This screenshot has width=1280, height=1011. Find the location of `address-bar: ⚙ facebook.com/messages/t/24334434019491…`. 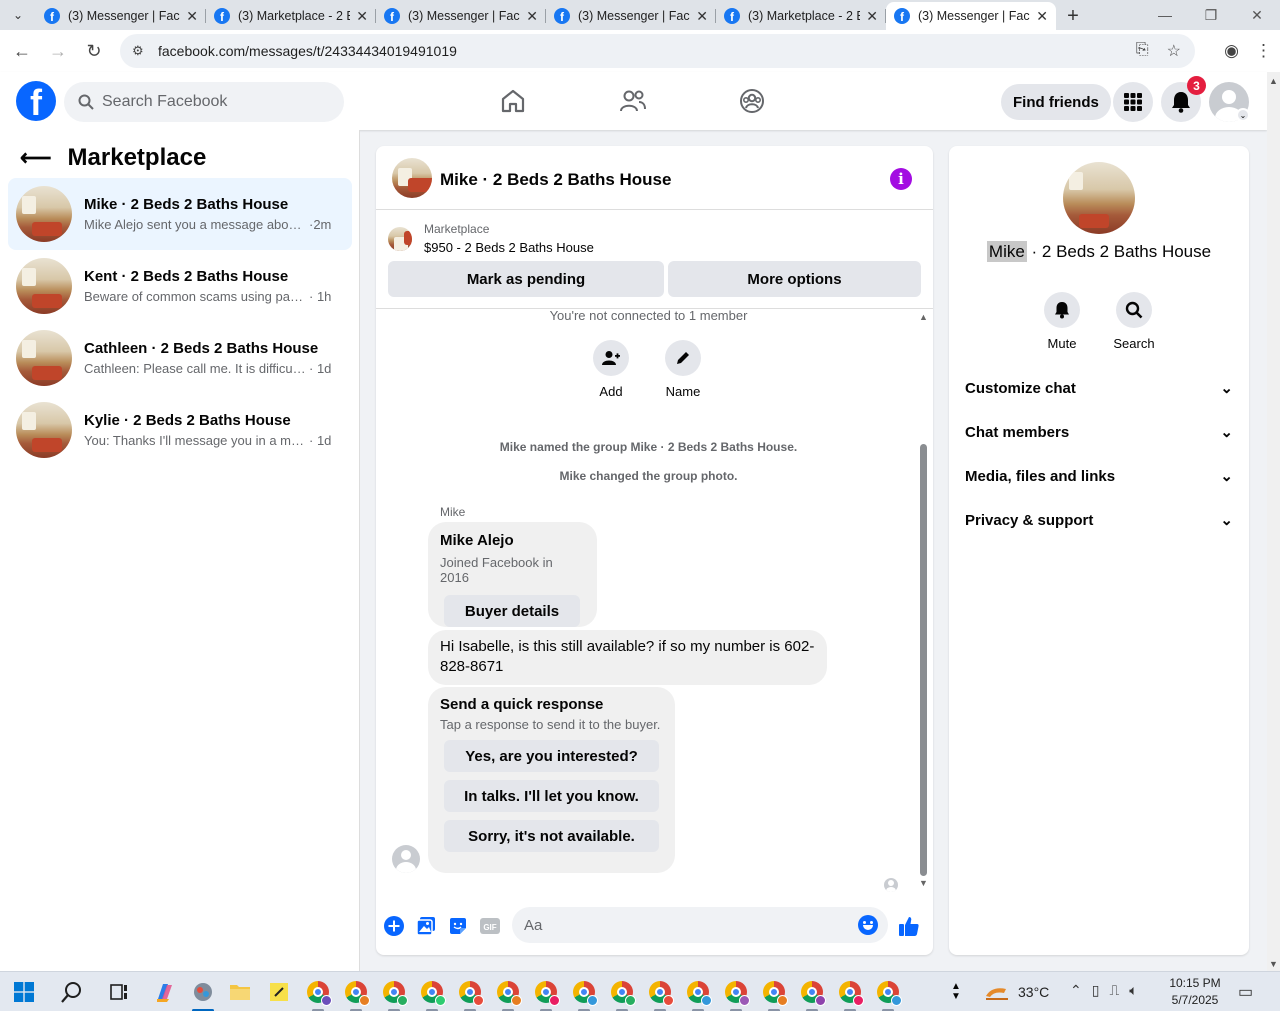

address-bar: ⚙ facebook.com/messages/t/24334434019491… is located at coordinates (657, 51).